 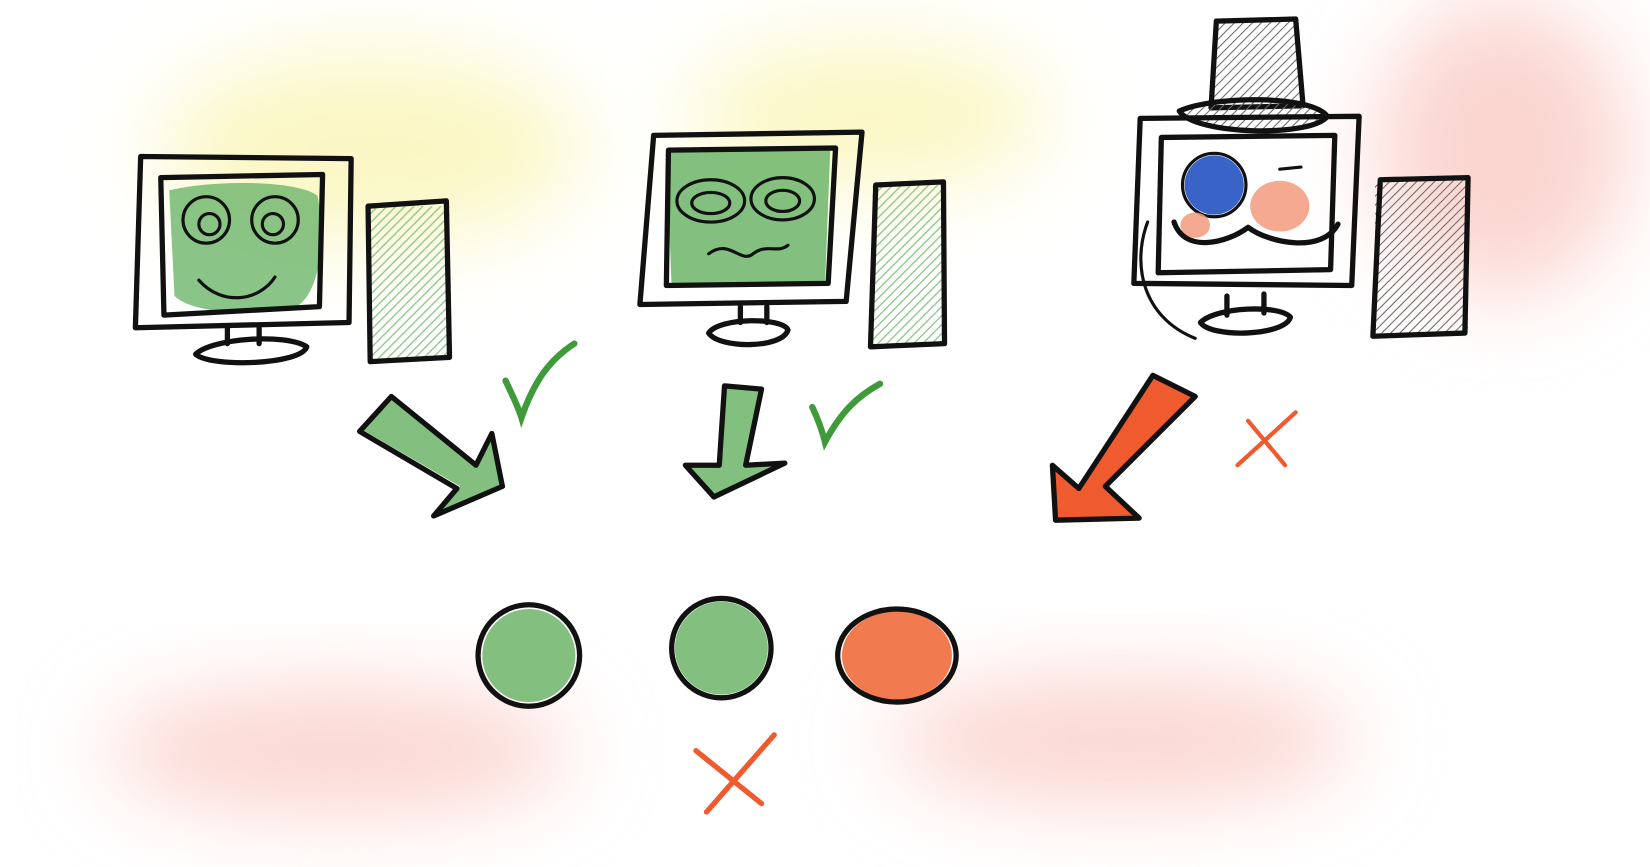 What do you see at coordinates (735, 441) in the screenshot?
I see `arrow-down` at bounding box center [735, 441].